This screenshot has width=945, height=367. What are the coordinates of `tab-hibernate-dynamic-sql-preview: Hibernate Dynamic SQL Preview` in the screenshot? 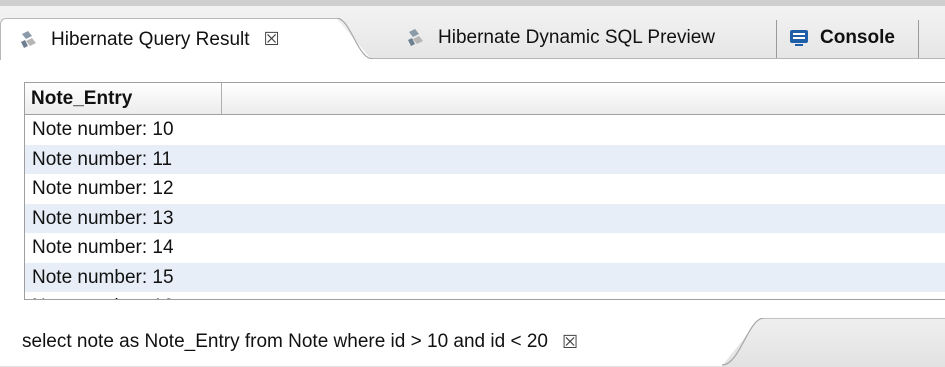 It's located at (582, 38).